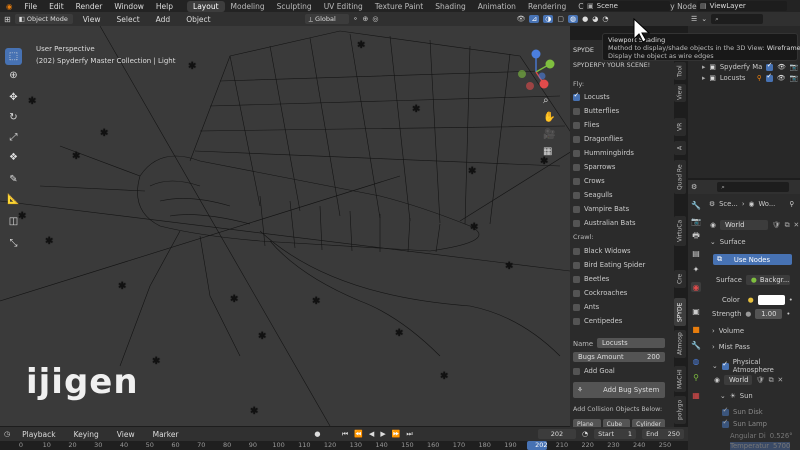  Describe the element at coordinates (128, 19) in the screenshot. I see `menu-select: Select` at that location.